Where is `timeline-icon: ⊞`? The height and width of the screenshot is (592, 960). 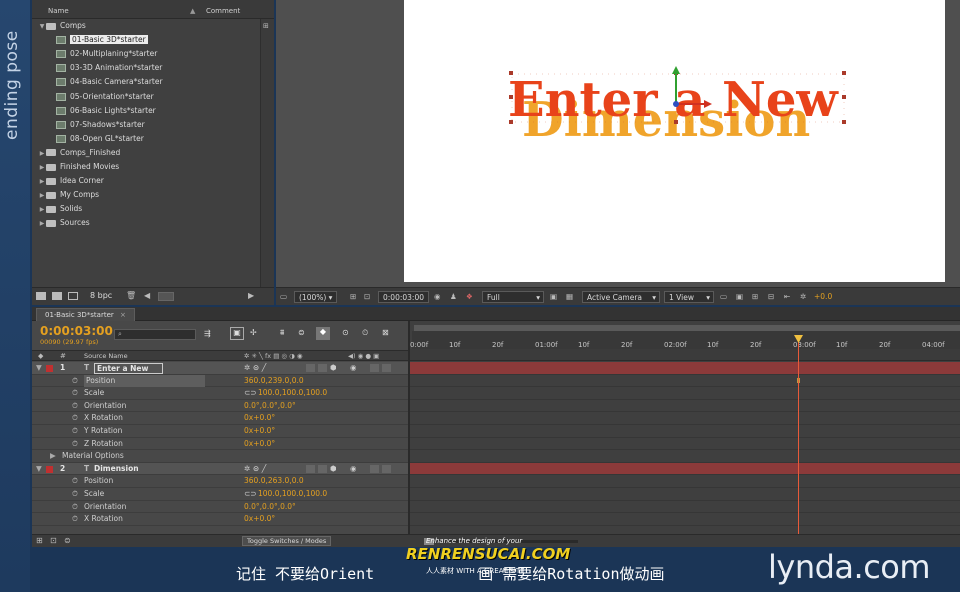 timeline-icon: ⊞ is located at coordinates (755, 297).